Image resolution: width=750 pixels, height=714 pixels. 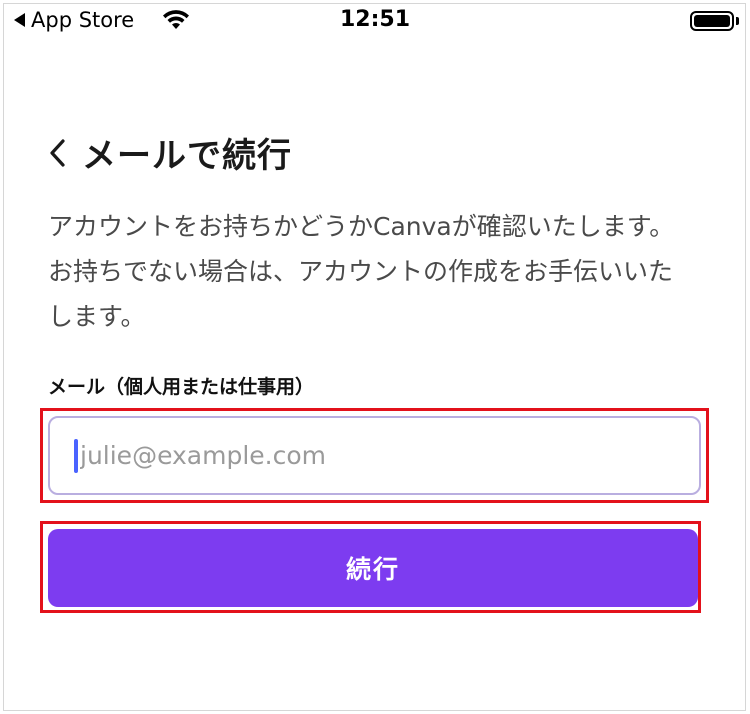 I want to click on continue-button: 続行, so click(x=373, y=568).